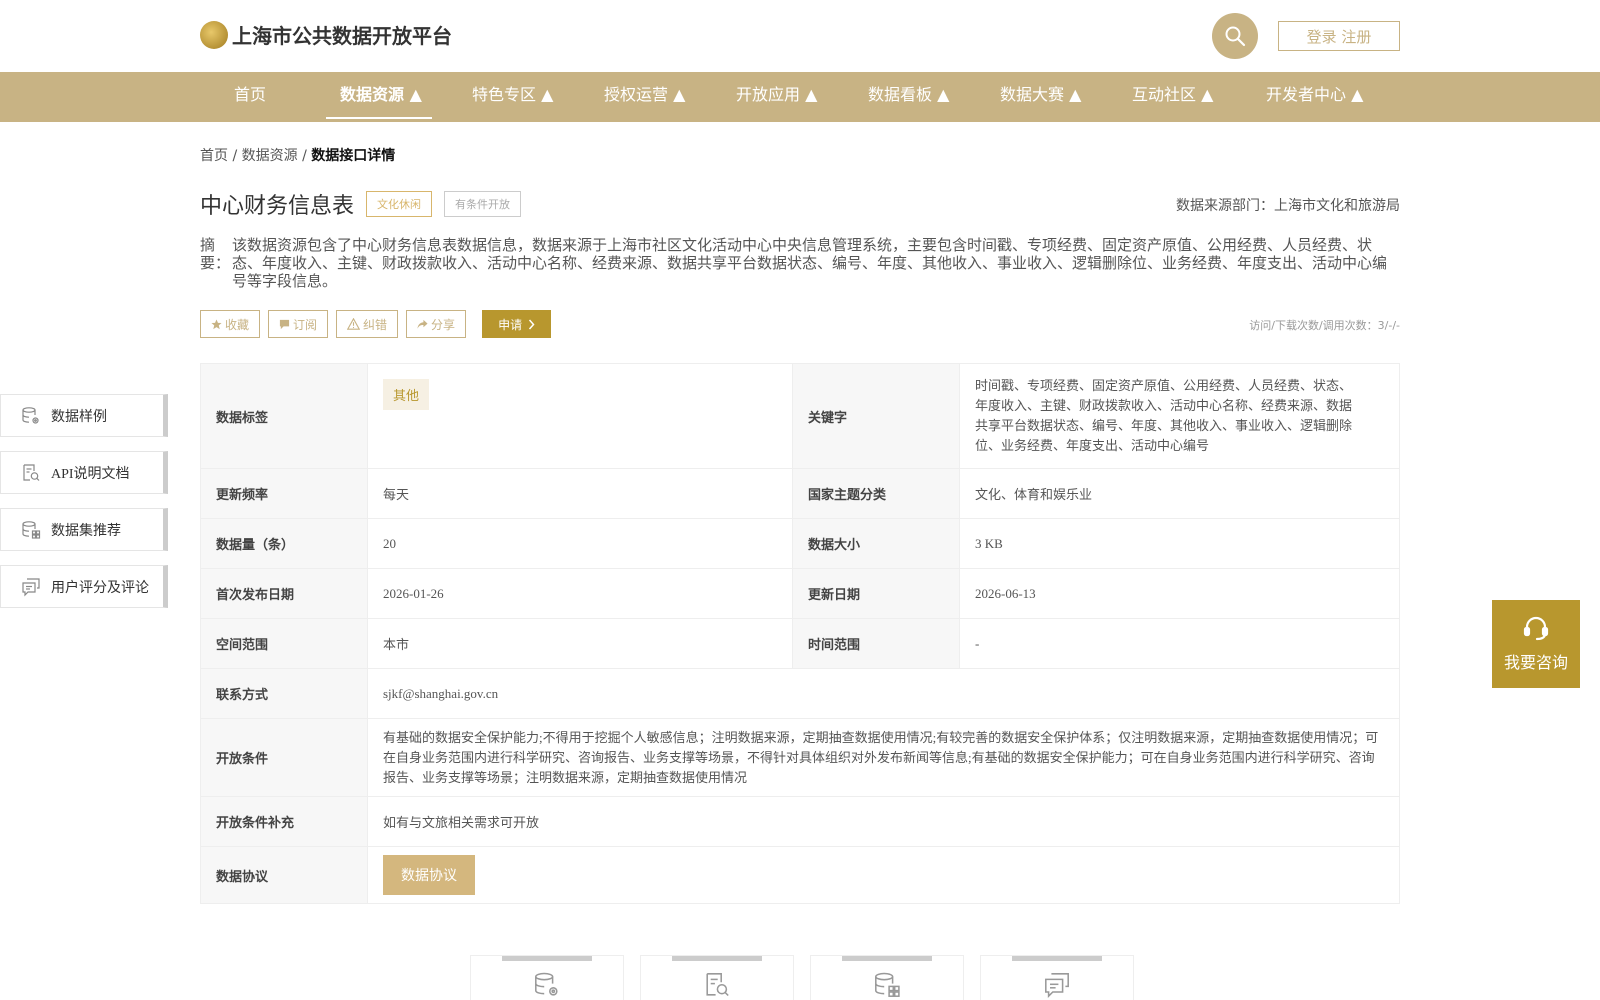  What do you see at coordinates (802, 977) in the screenshot?
I see `bottom-quick-links` at bounding box center [802, 977].